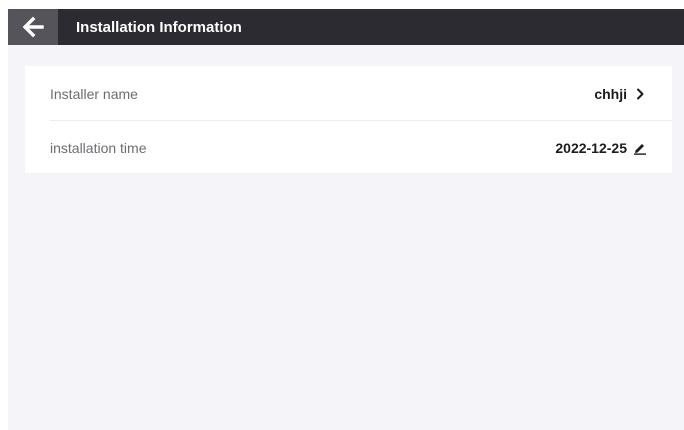  I want to click on installation-time-row: installation time 2022-12-25, so click(348, 147).